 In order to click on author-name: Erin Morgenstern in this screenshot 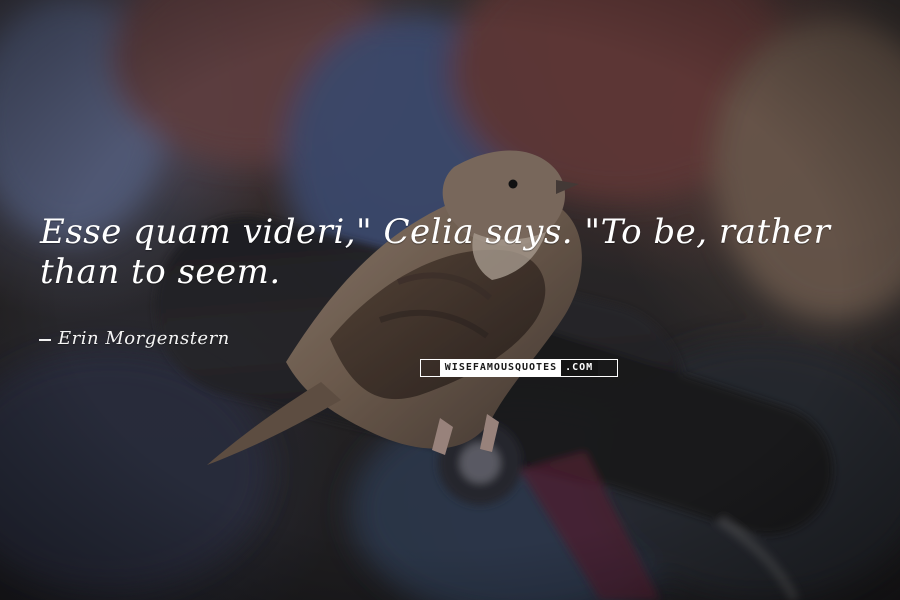, I will do `click(144, 338)`.